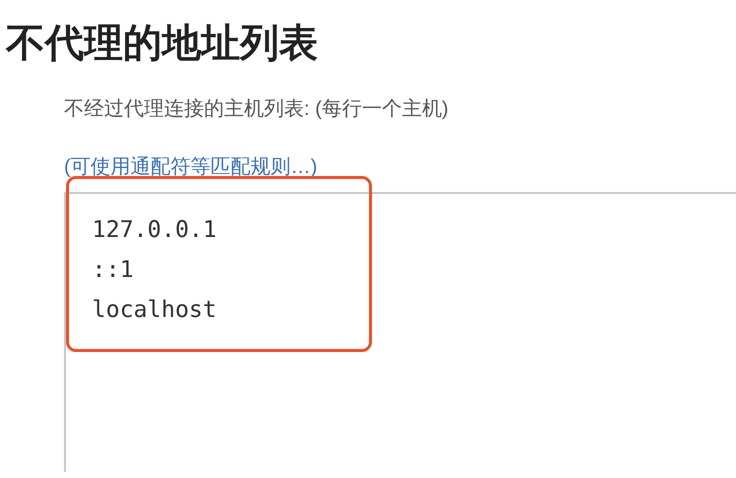  What do you see at coordinates (256, 109) in the screenshot?
I see `description-text: 不经过代理连接的主机列表: (每行一个主机)` at bounding box center [256, 109].